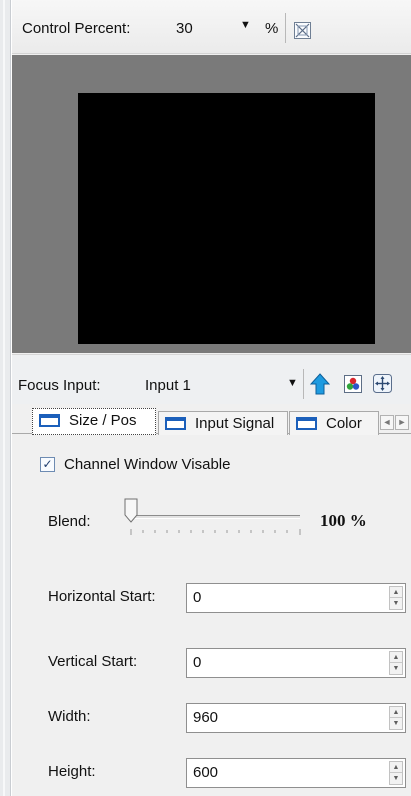  Describe the element at coordinates (206, 717) in the screenshot. I see `width-value: 960` at that location.